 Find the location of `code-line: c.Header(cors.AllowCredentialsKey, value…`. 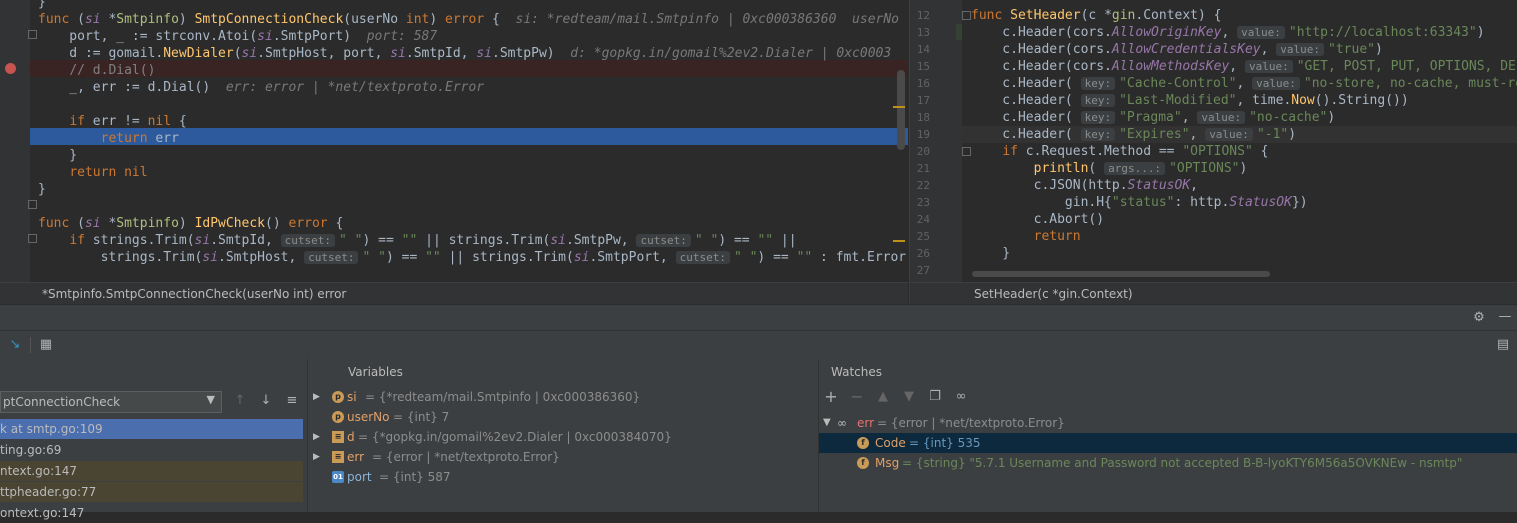

code-line: c.Header(cors.AllowCredentialsKey, value… is located at coordinates (1177, 49).